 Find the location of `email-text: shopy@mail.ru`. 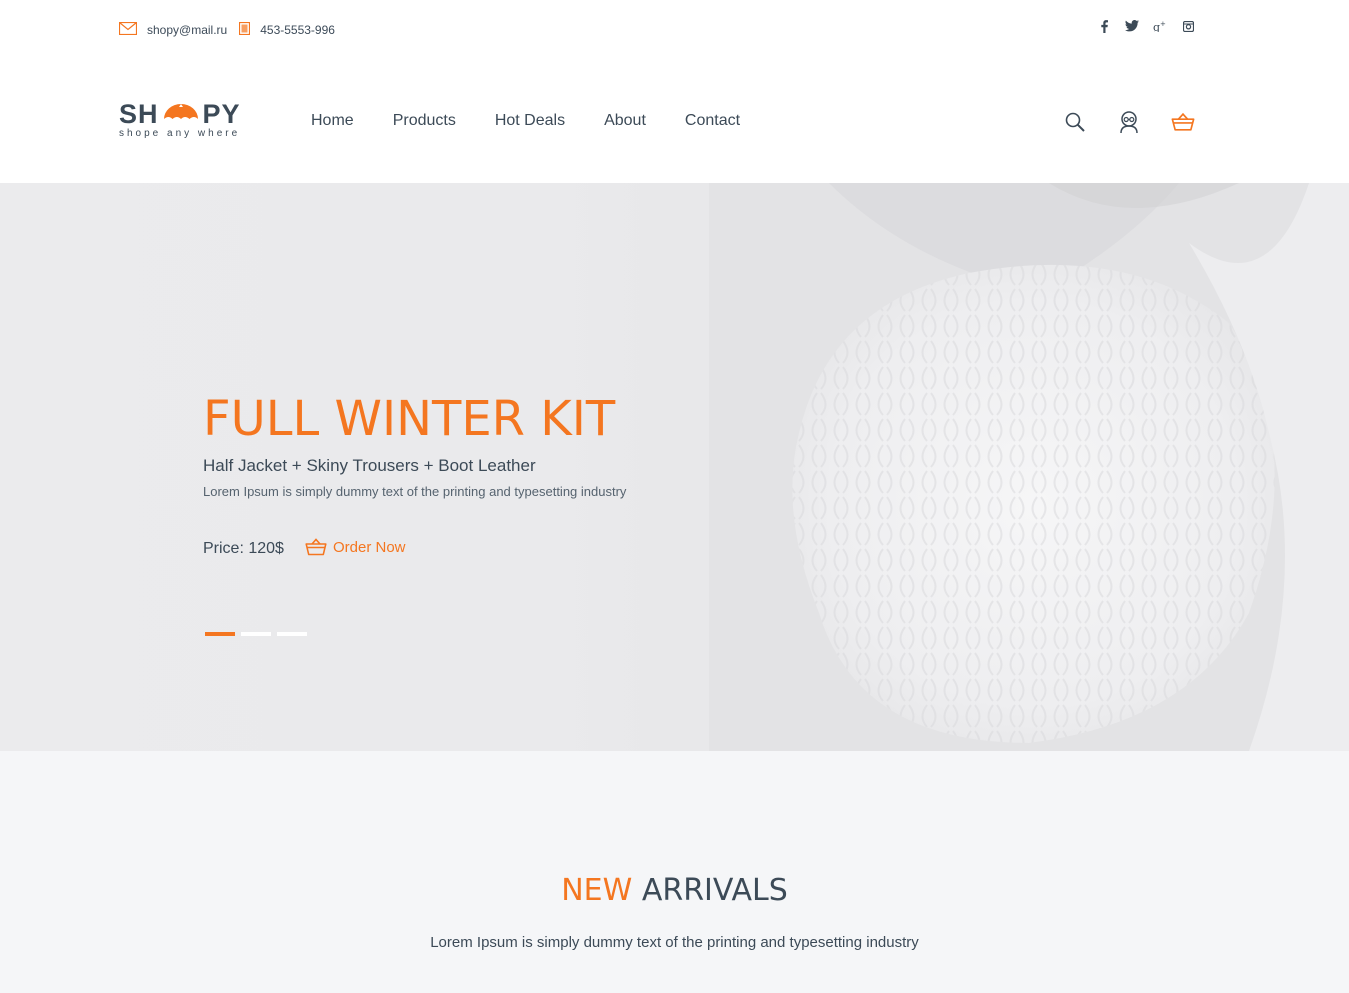

email-text: shopy@mail.ru is located at coordinates (187, 30).